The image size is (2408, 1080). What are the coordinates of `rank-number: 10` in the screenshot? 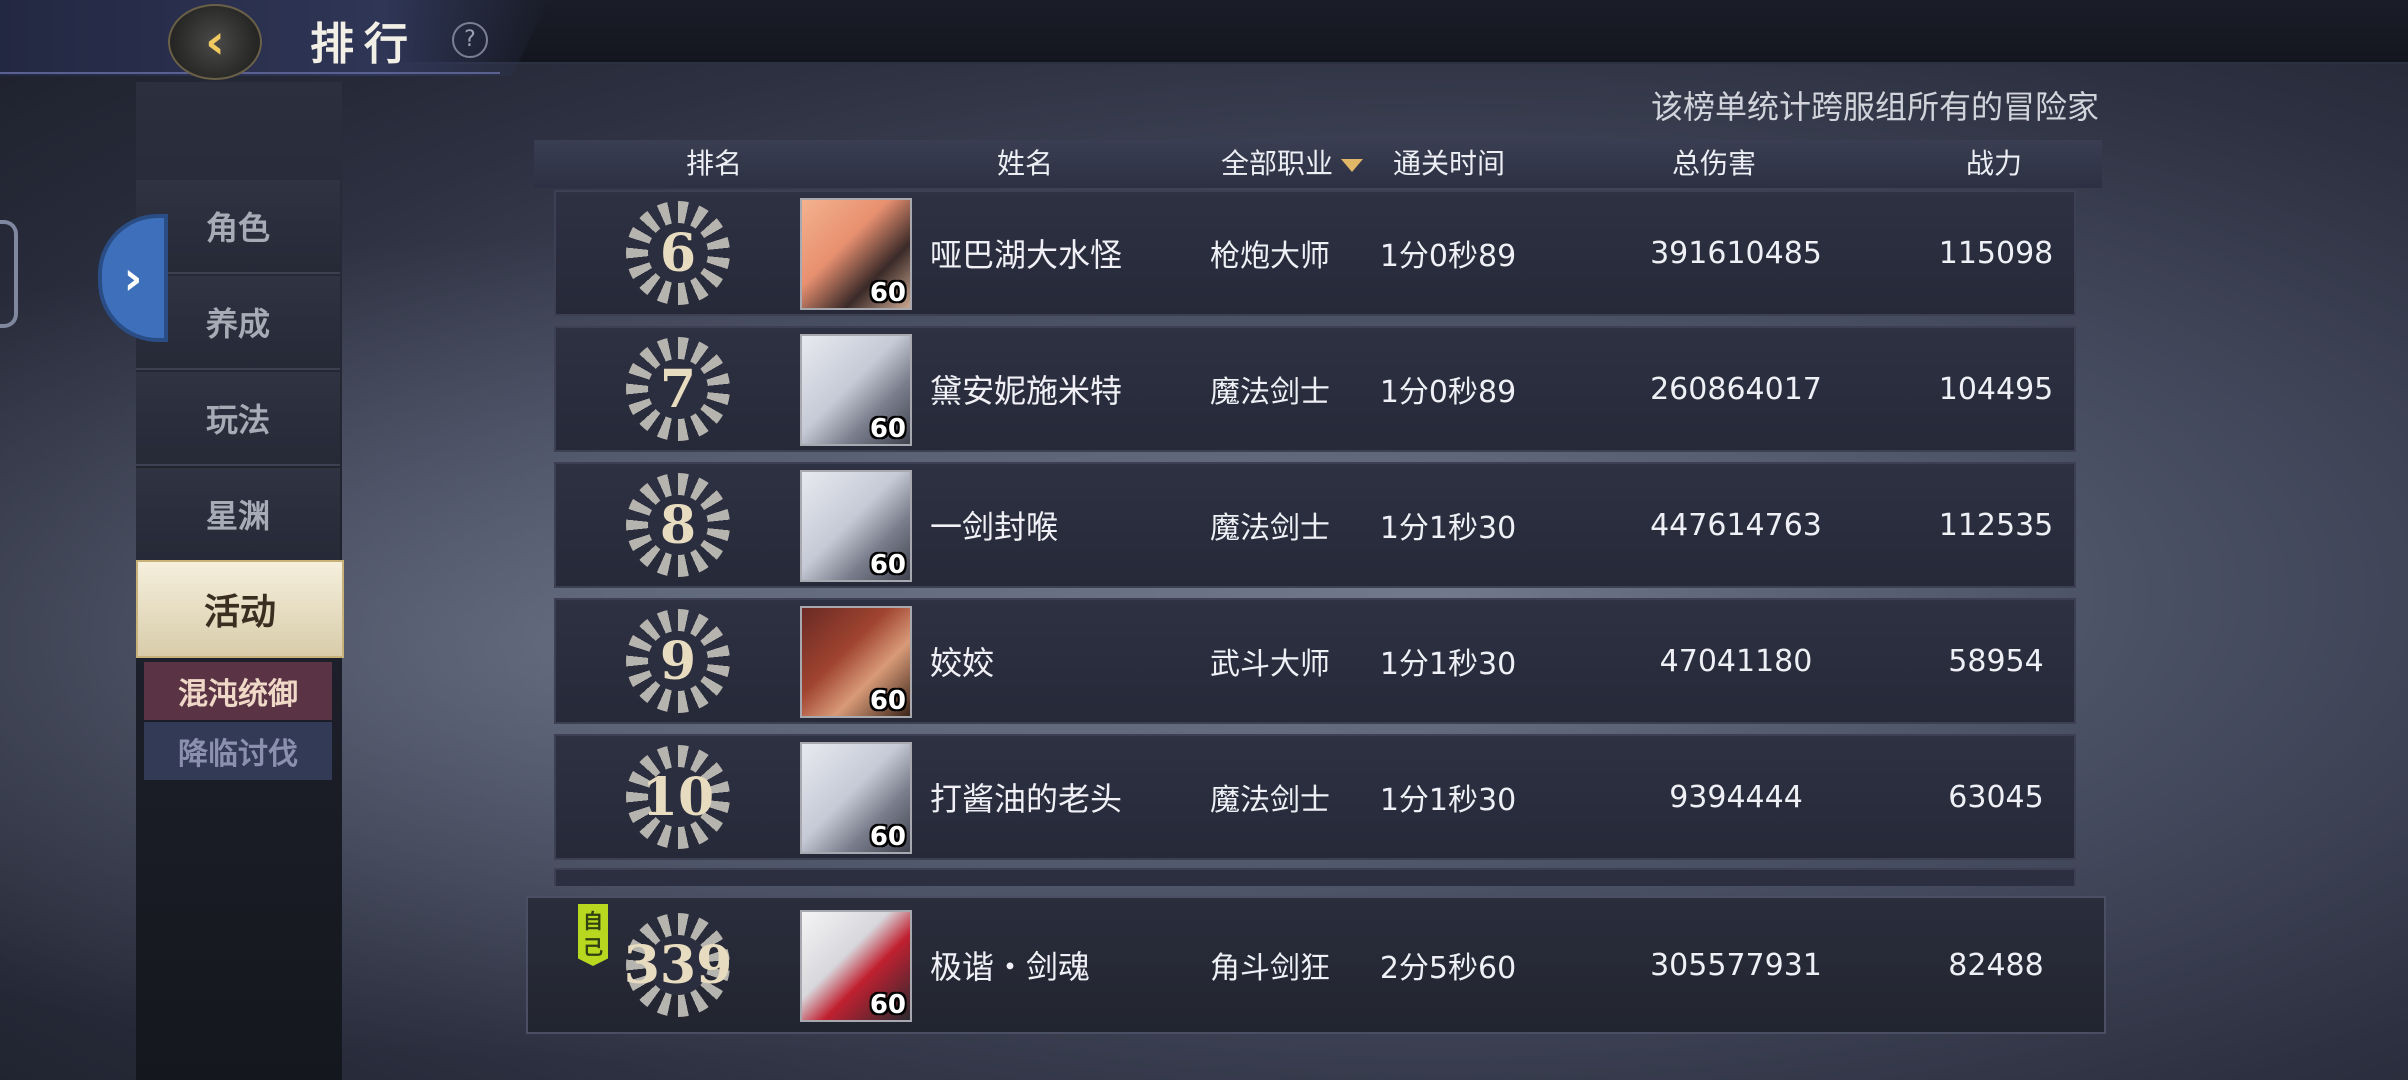 It's located at (678, 797).